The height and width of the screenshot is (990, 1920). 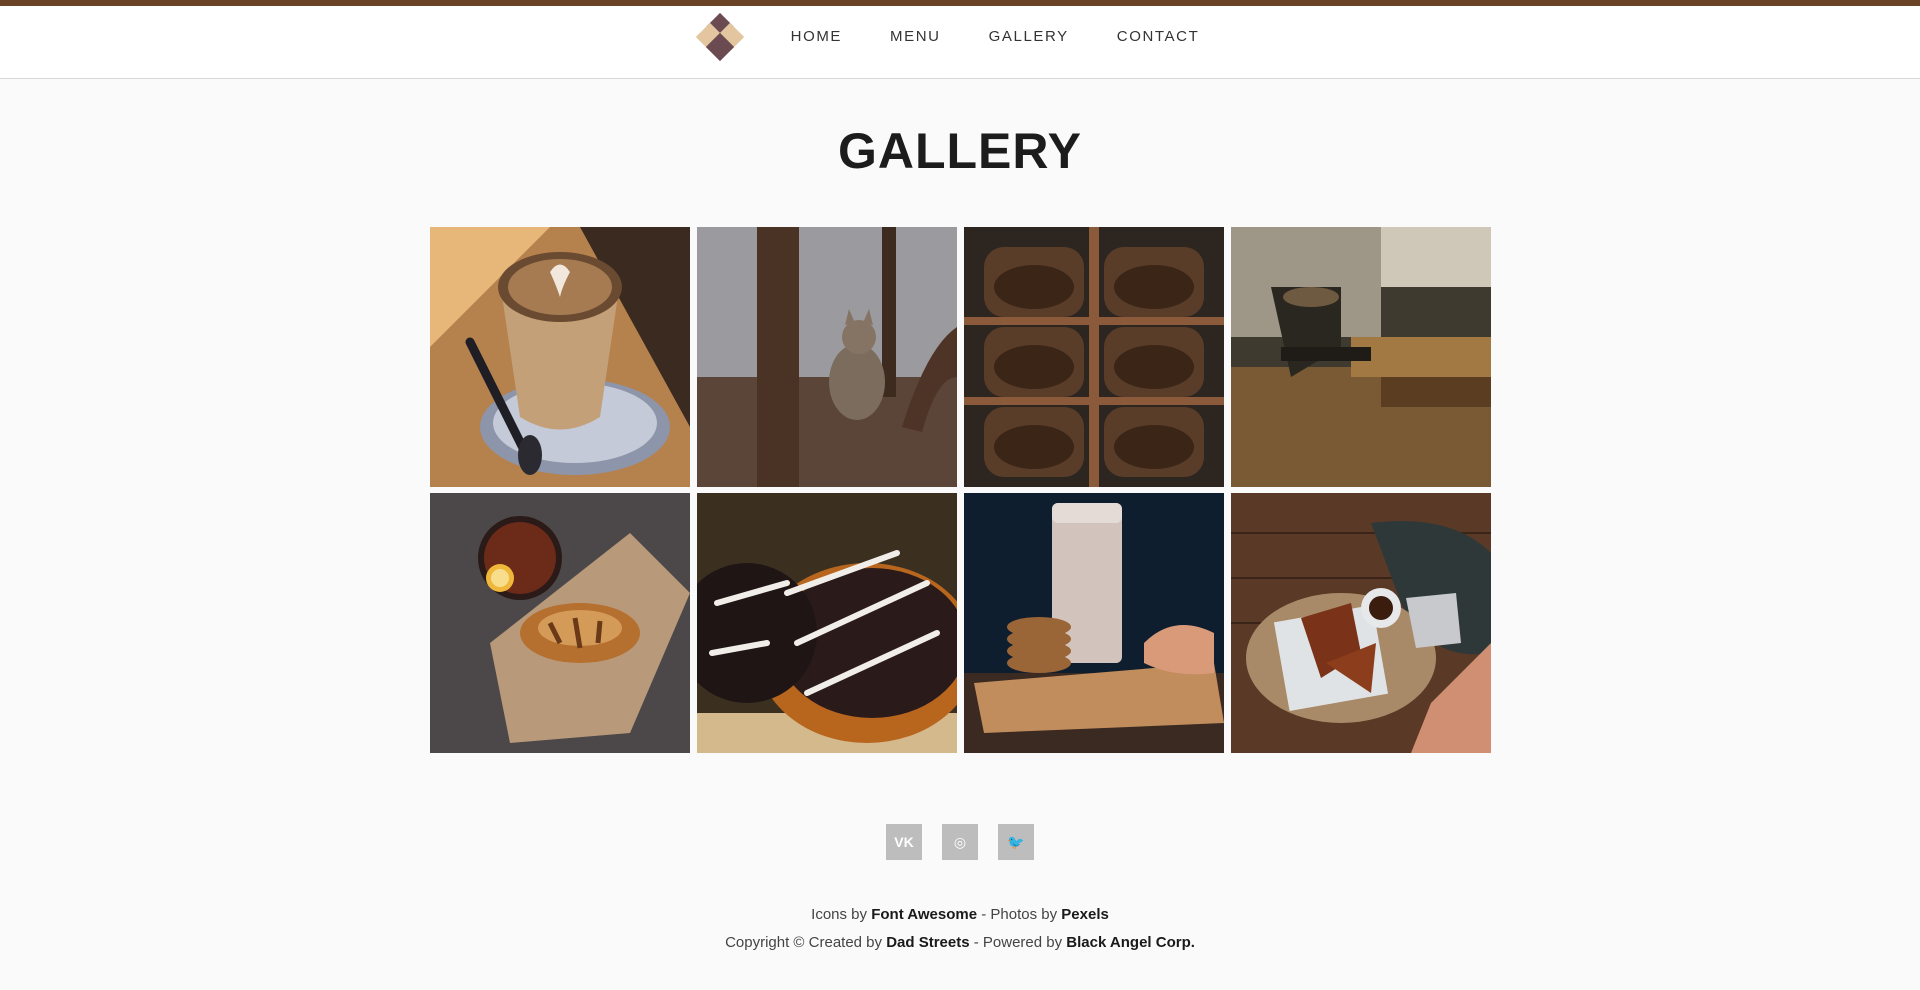 I want to click on author-link: Dad Streets, so click(x=927, y=942).